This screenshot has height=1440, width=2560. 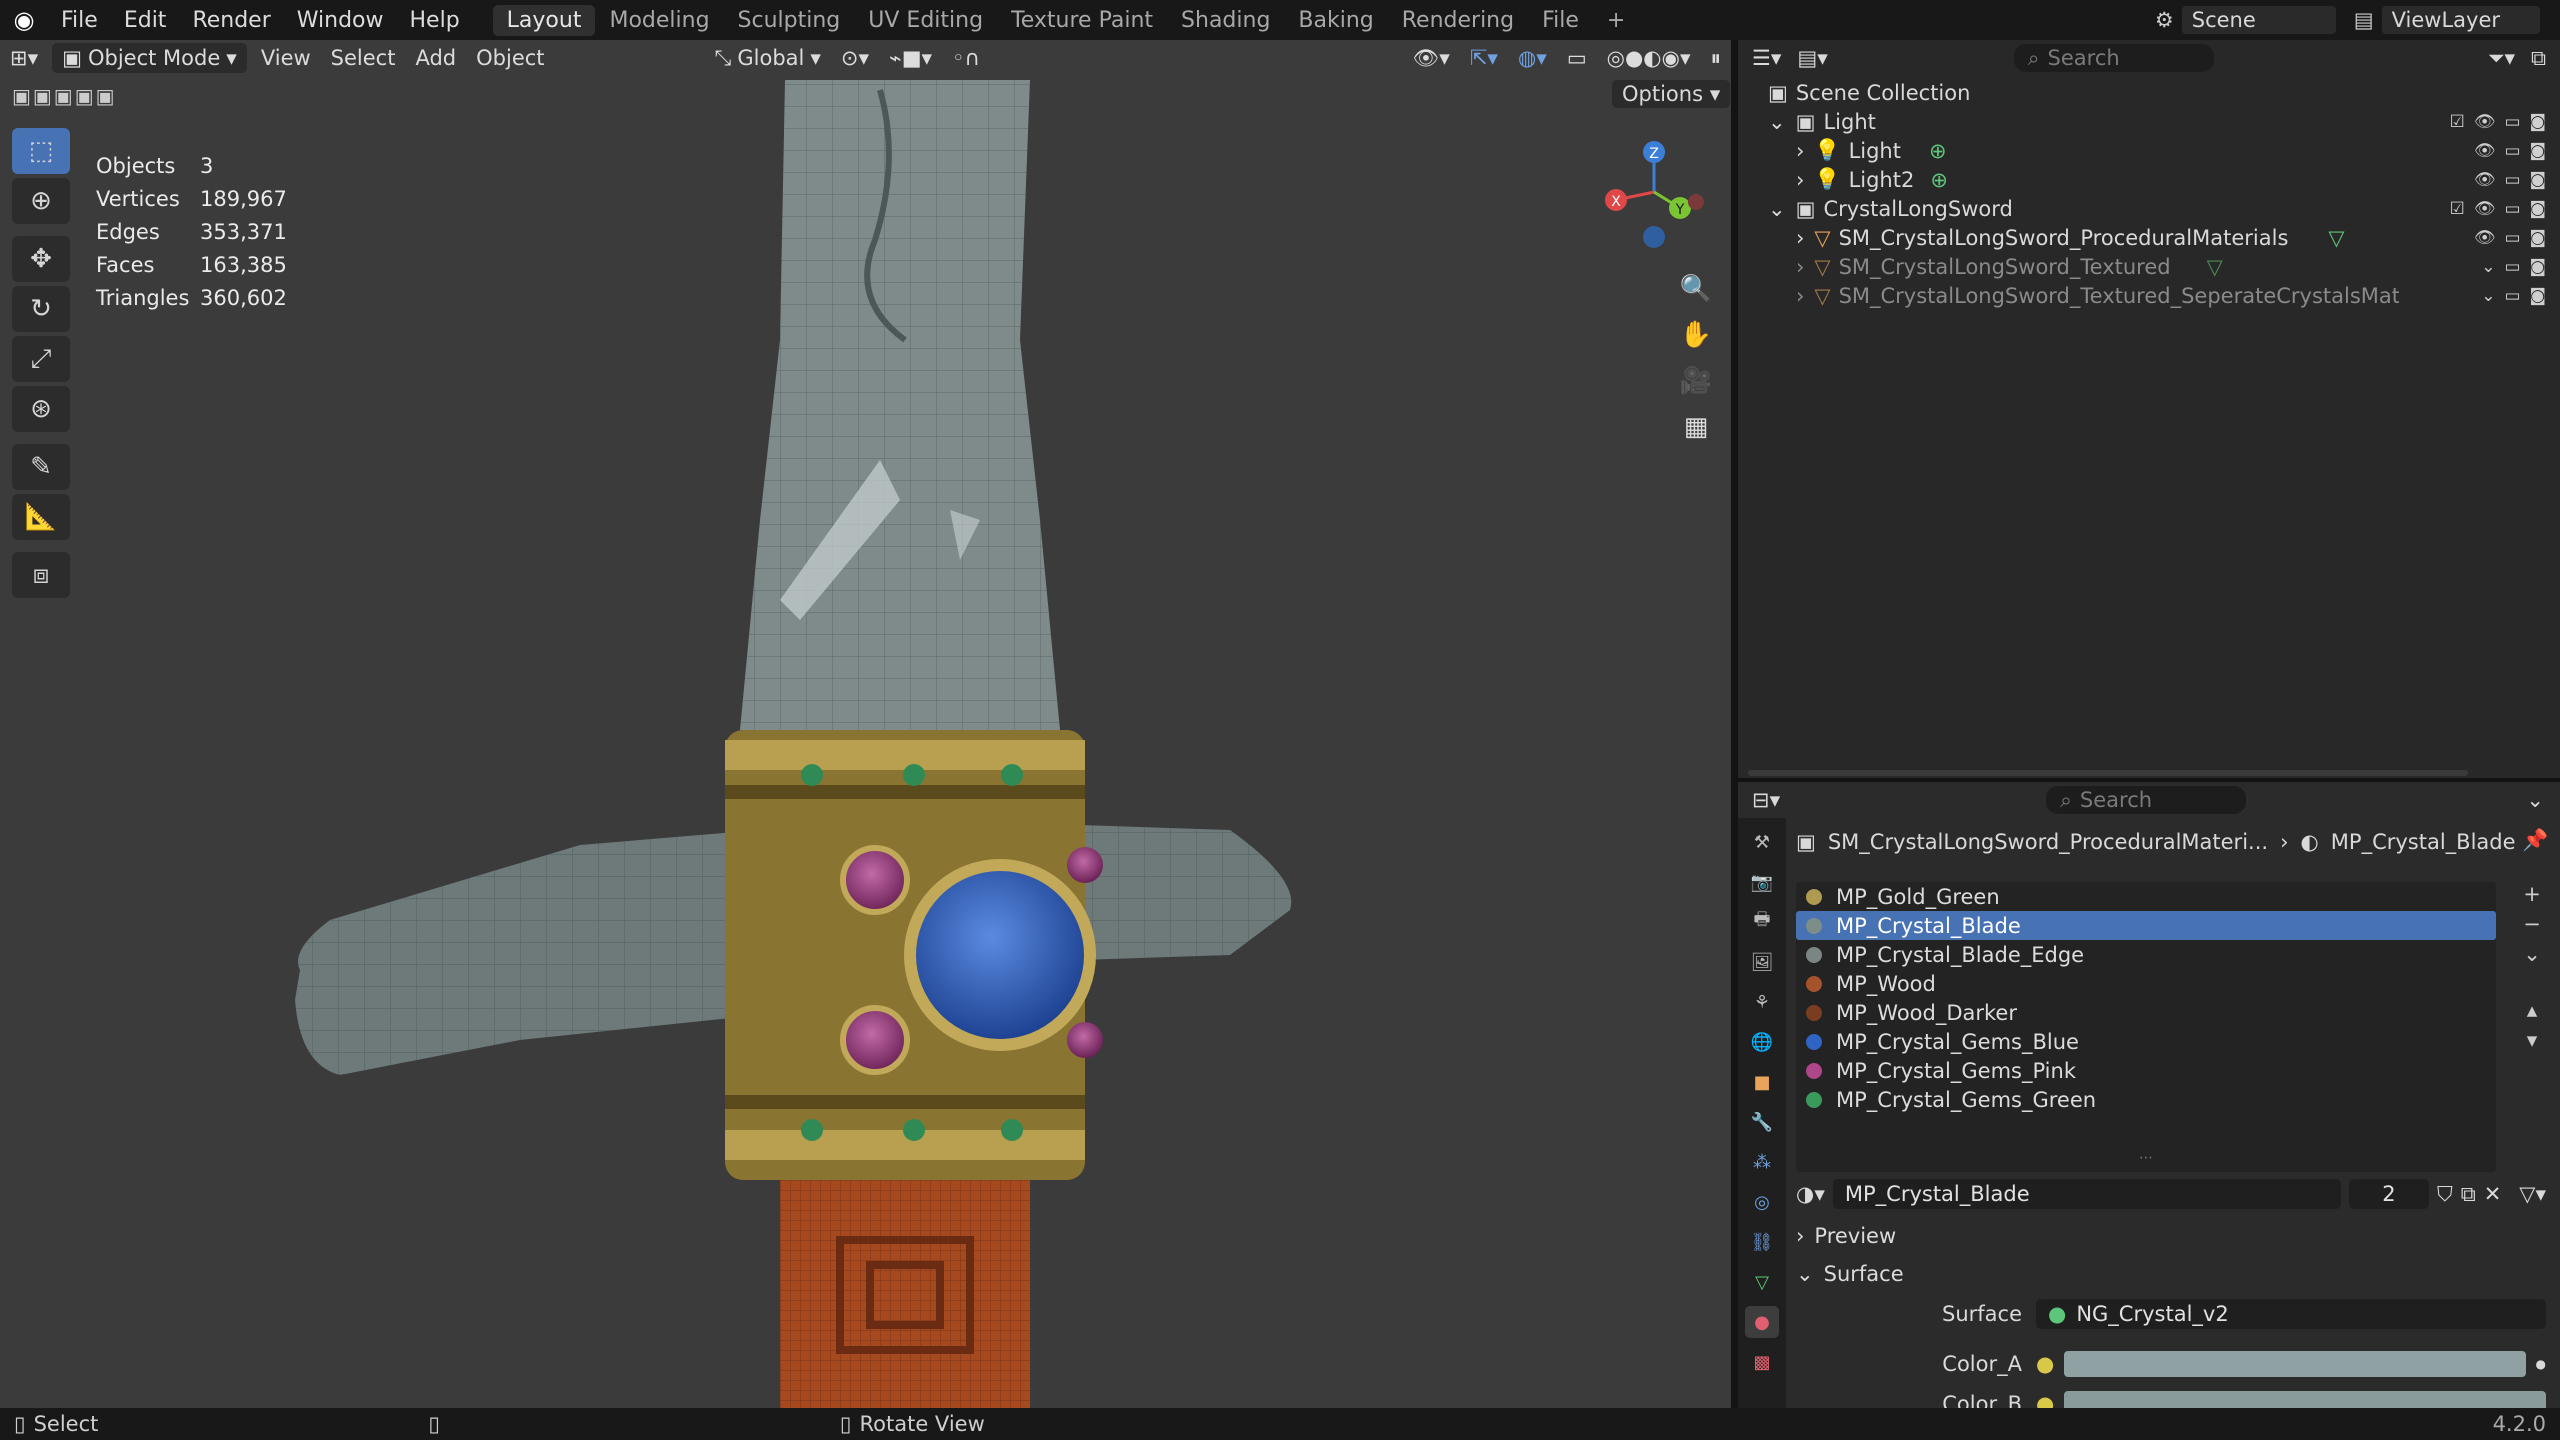 What do you see at coordinates (1484, 58) in the screenshot?
I see `gizmo-icon: ⇱▾` at bounding box center [1484, 58].